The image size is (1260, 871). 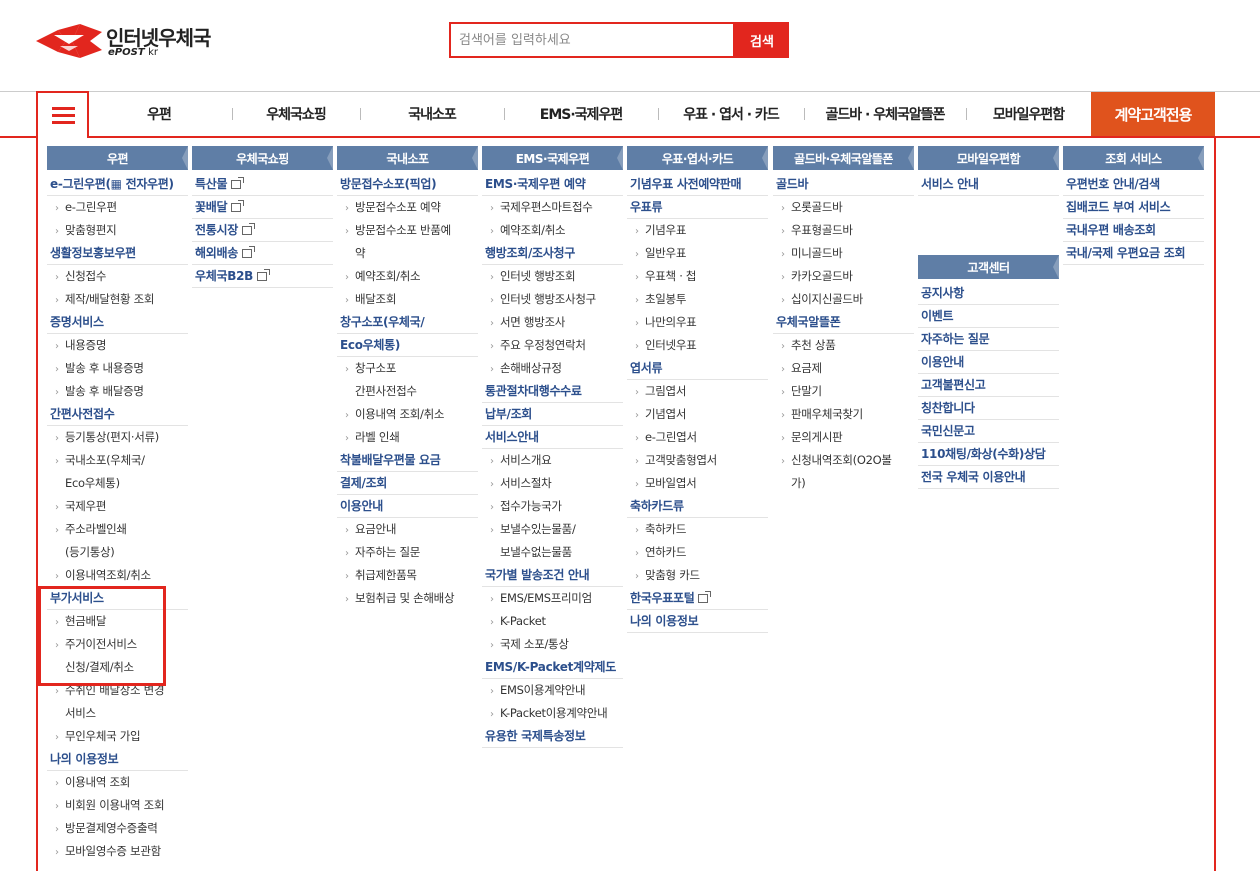 I want to click on menu-category-link: 집배코드 부여 서비스, so click(x=1133, y=207).